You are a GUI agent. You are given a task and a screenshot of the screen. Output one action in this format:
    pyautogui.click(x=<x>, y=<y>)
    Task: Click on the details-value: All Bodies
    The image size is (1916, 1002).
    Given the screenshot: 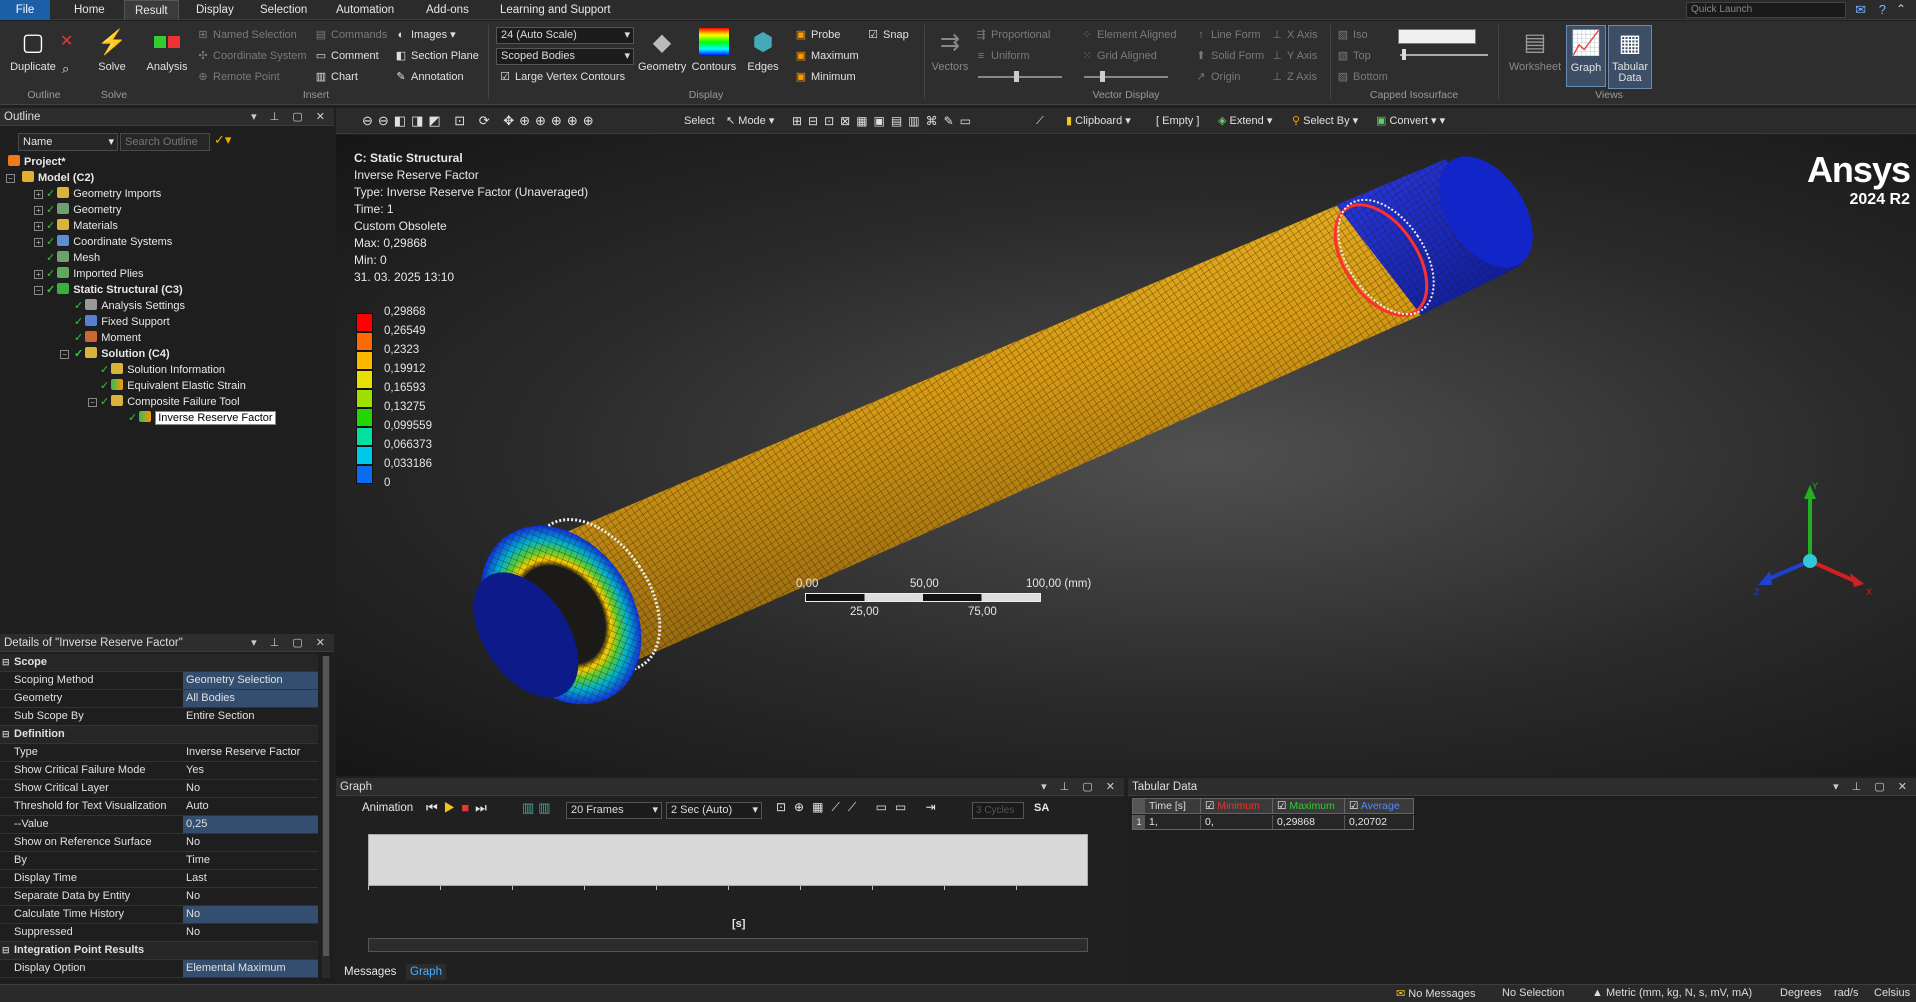 What is the action you would take?
    pyautogui.click(x=250, y=698)
    